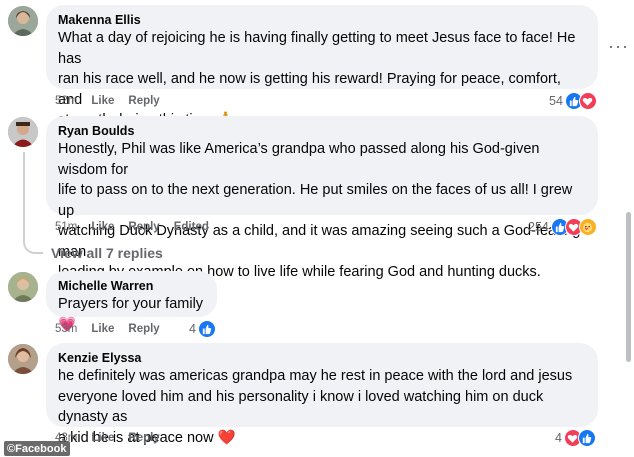 This screenshot has width=634, height=457. Describe the element at coordinates (131, 286) in the screenshot. I see `comment-author: Michelle Warren` at that location.